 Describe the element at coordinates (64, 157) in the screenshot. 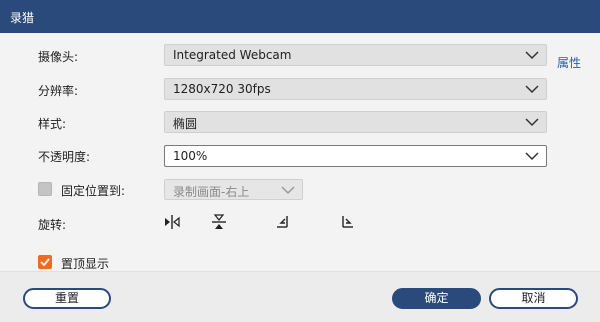

I see `opacity-label: 不透明度:` at that location.